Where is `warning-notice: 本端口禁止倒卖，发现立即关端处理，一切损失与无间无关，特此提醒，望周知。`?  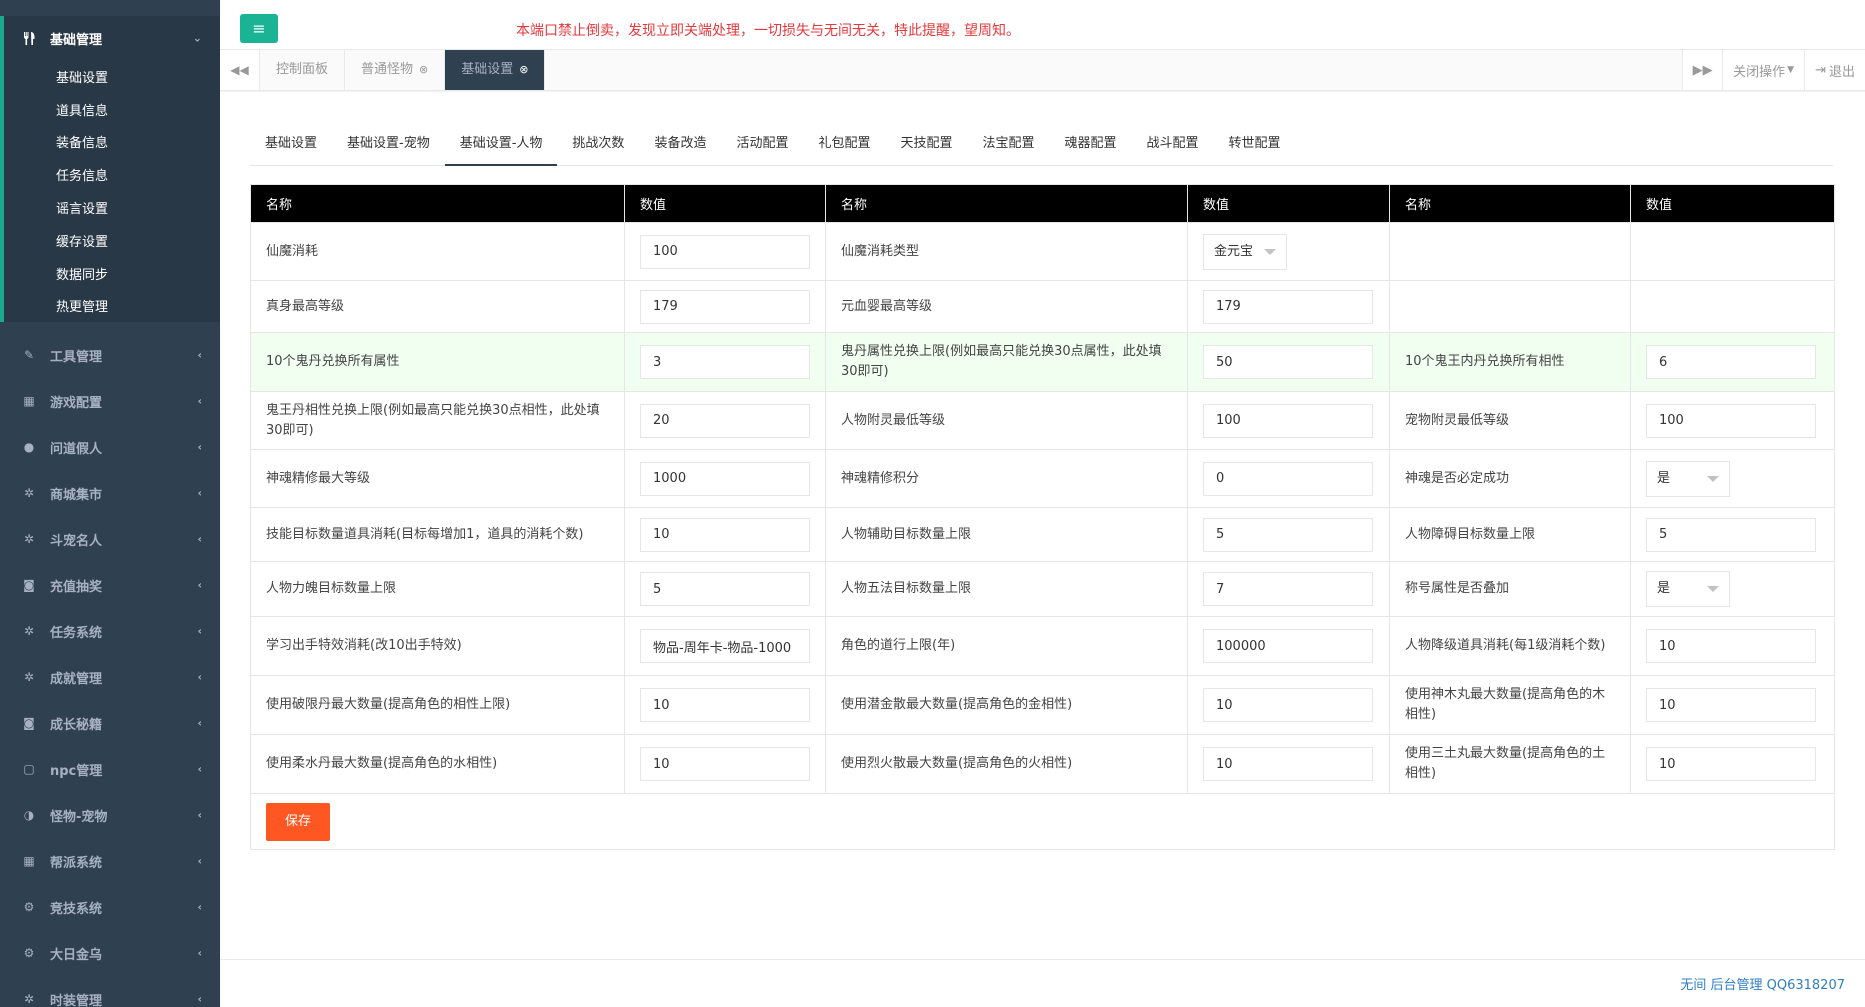 warning-notice: 本端口禁止倒卖，发现立即关端处理，一切损失与无间无关，特此提醒，望周知。 is located at coordinates (768, 31).